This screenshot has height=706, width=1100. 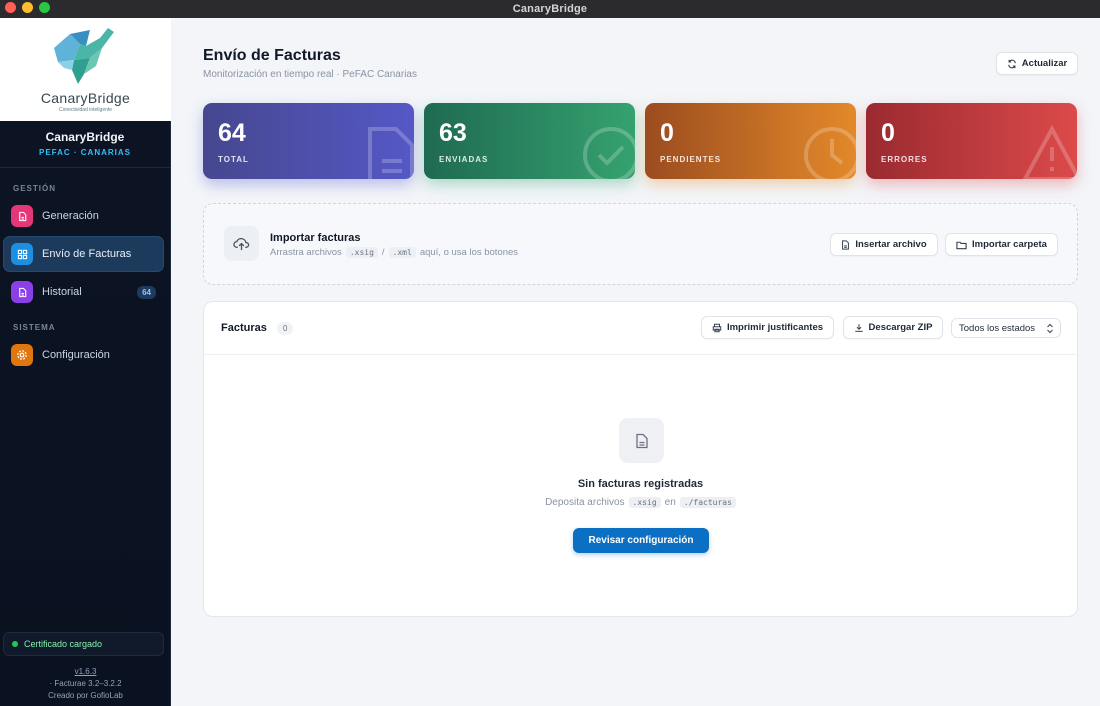 I want to click on facturae-version: · Facturae 3.2–3.2.2, so click(x=85, y=683).